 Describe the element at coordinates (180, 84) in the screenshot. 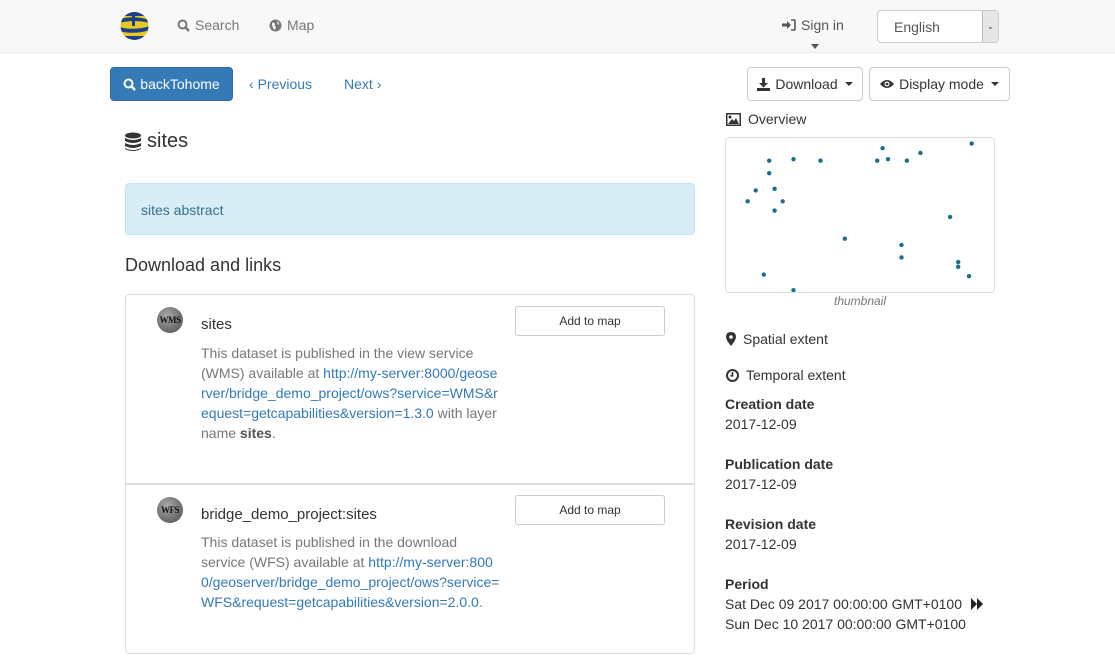

I see `back-to-home-label: backTohome` at that location.